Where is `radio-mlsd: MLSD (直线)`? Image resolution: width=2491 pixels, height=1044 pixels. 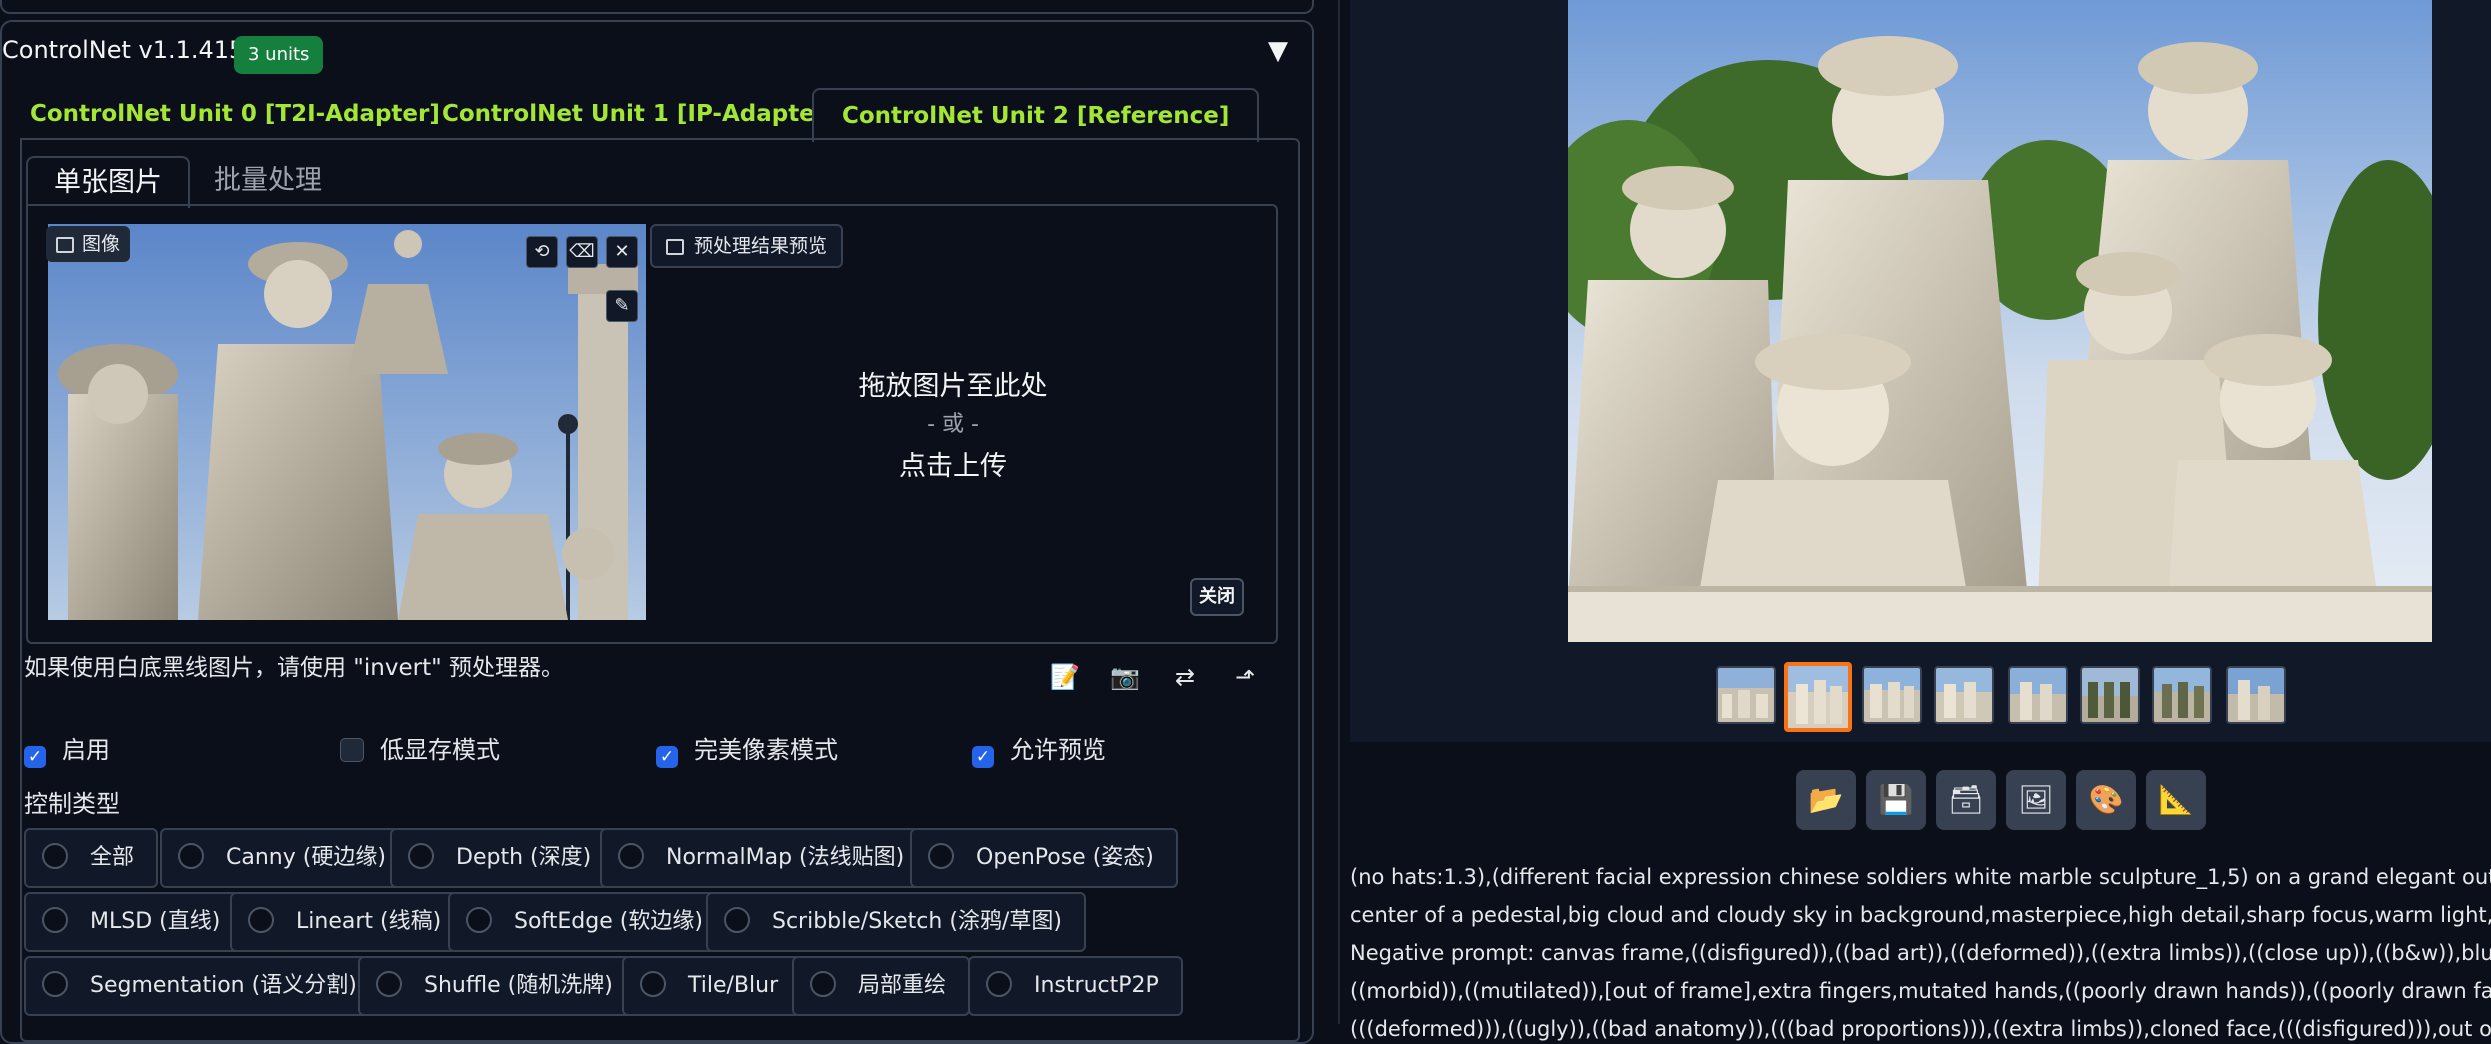
radio-mlsd: MLSD (直线) is located at coordinates (134, 922).